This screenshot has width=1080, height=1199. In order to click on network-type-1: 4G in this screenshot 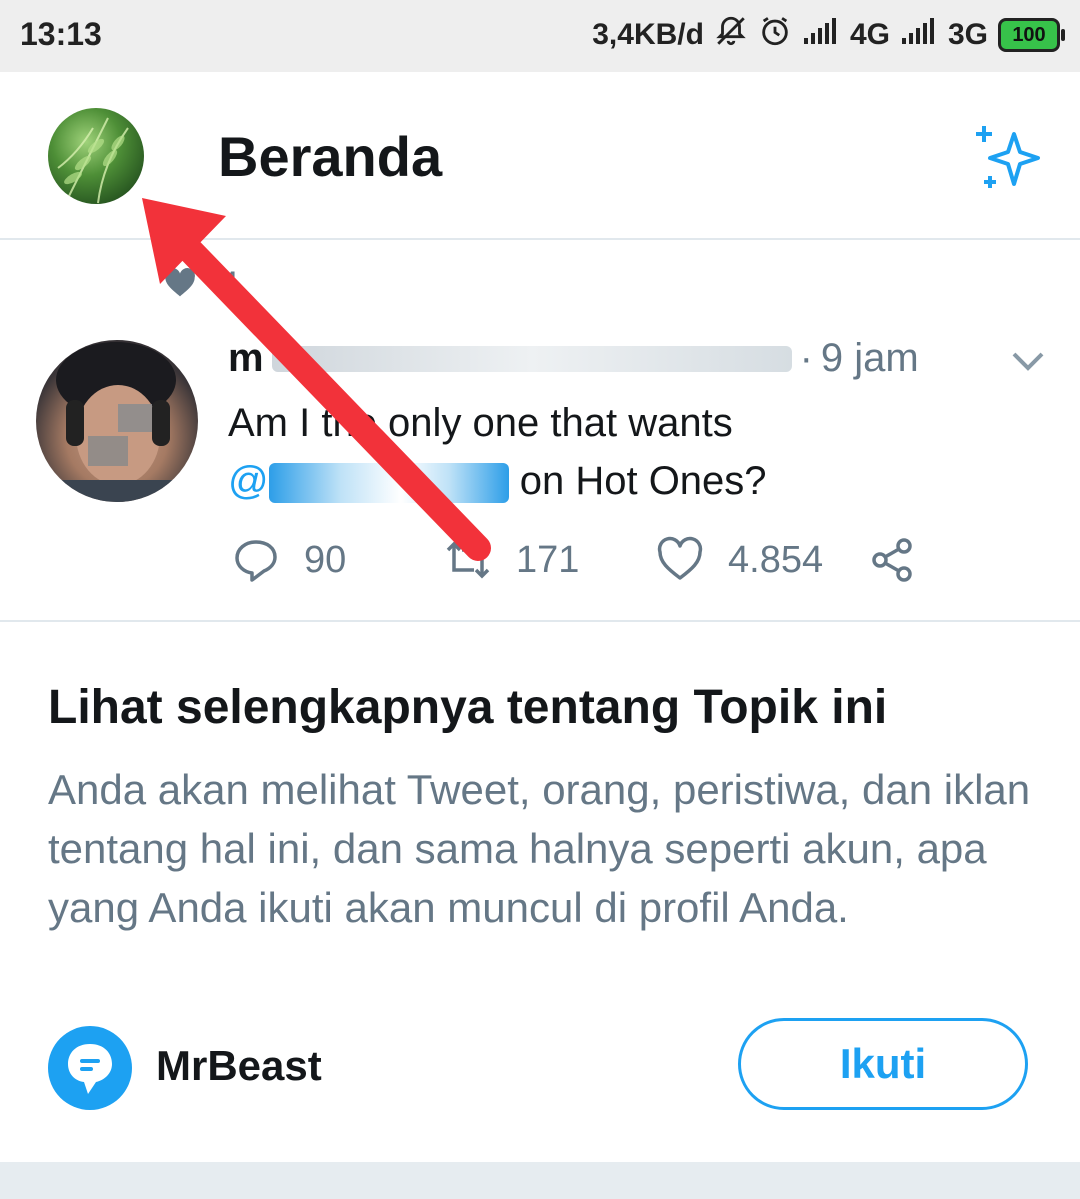, I will do `click(869, 34)`.